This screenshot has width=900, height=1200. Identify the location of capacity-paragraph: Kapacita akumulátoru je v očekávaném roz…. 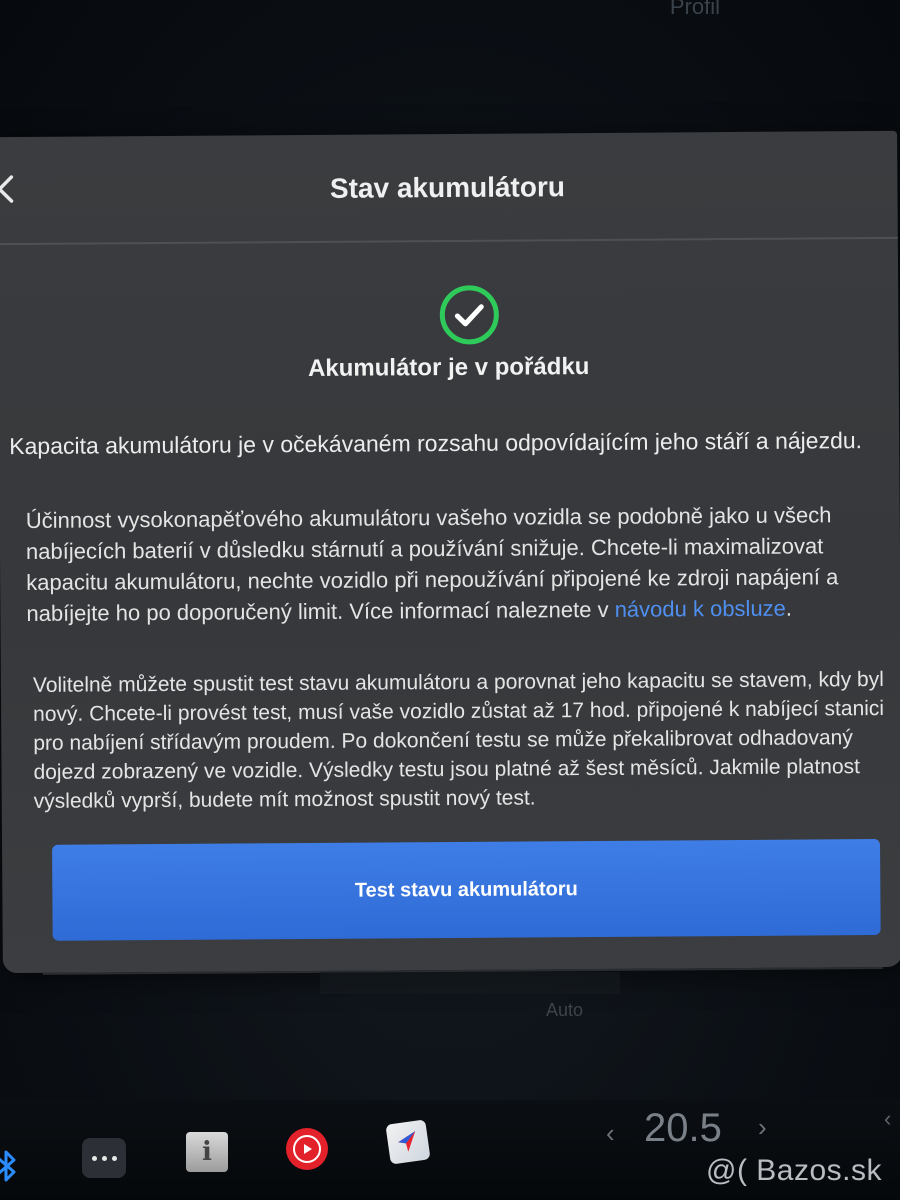
(436, 443).